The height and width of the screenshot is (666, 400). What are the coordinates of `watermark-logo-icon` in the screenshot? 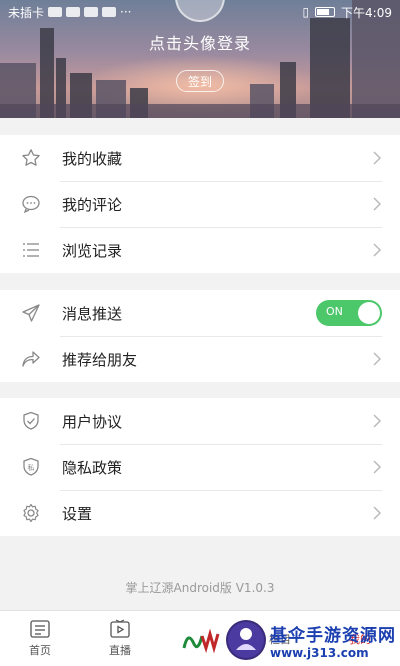 It's located at (201, 641).